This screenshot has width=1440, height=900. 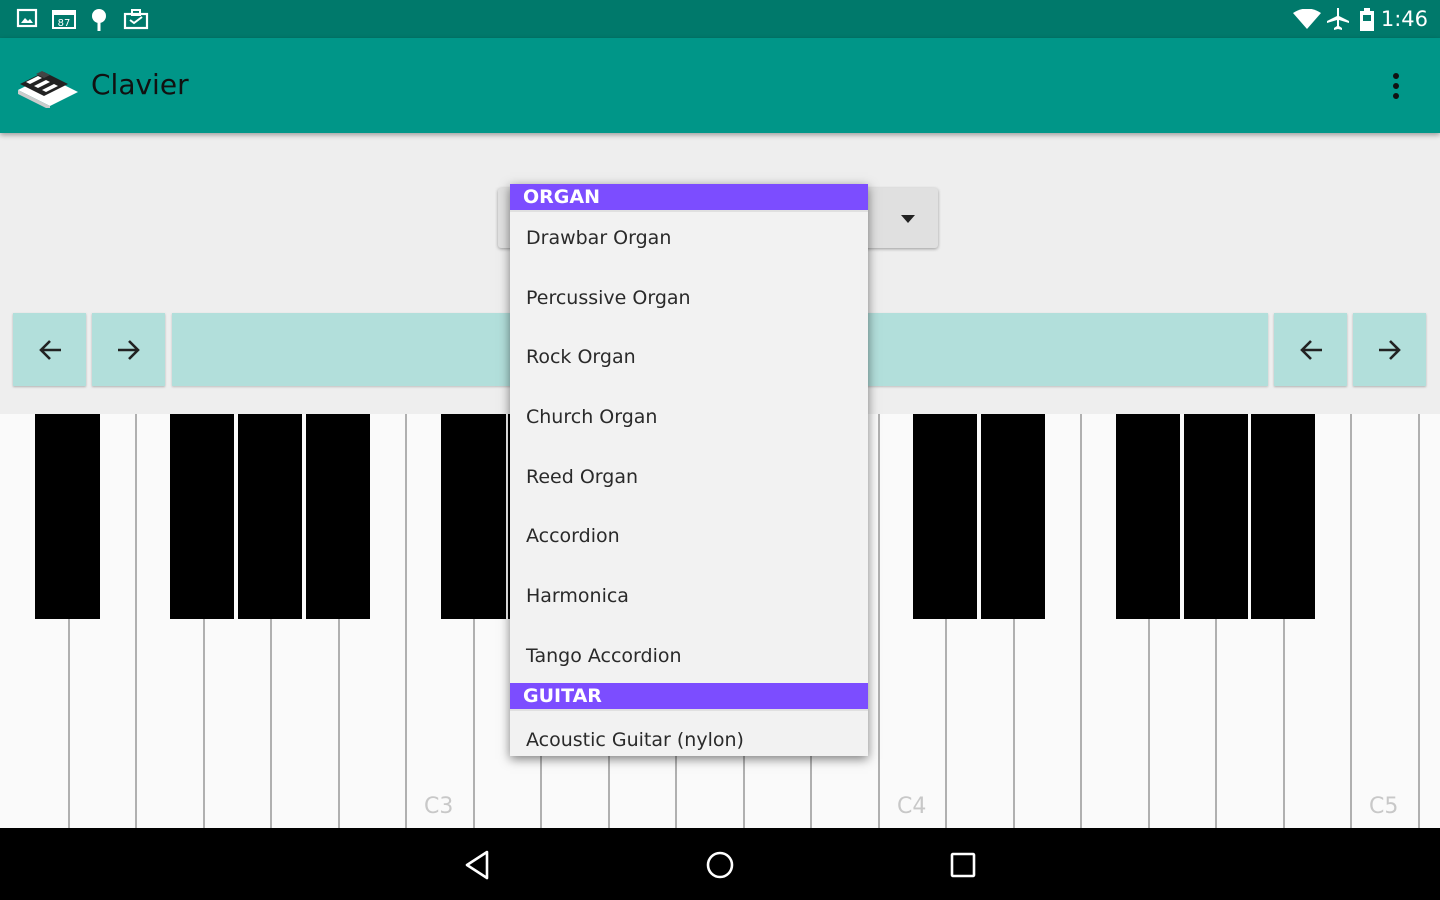 What do you see at coordinates (689, 478) in the screenshot?
I see `list-item: Reed Organ` at bounding box center [689, 478].